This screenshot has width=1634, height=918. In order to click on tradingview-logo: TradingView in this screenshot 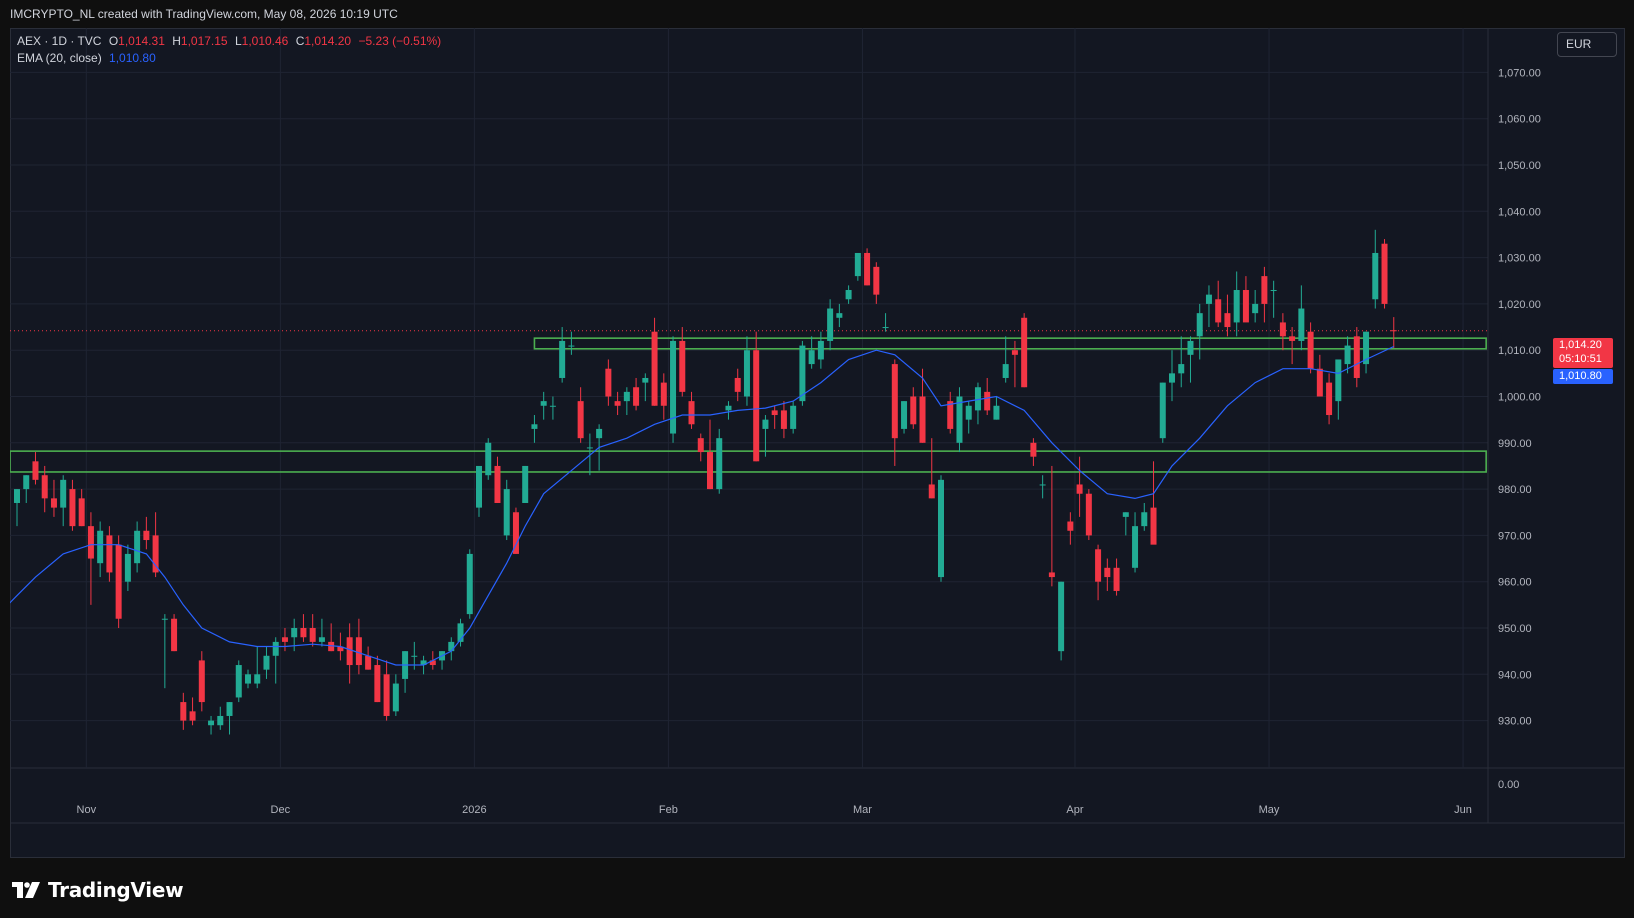, I will do `click(98, 890)`.